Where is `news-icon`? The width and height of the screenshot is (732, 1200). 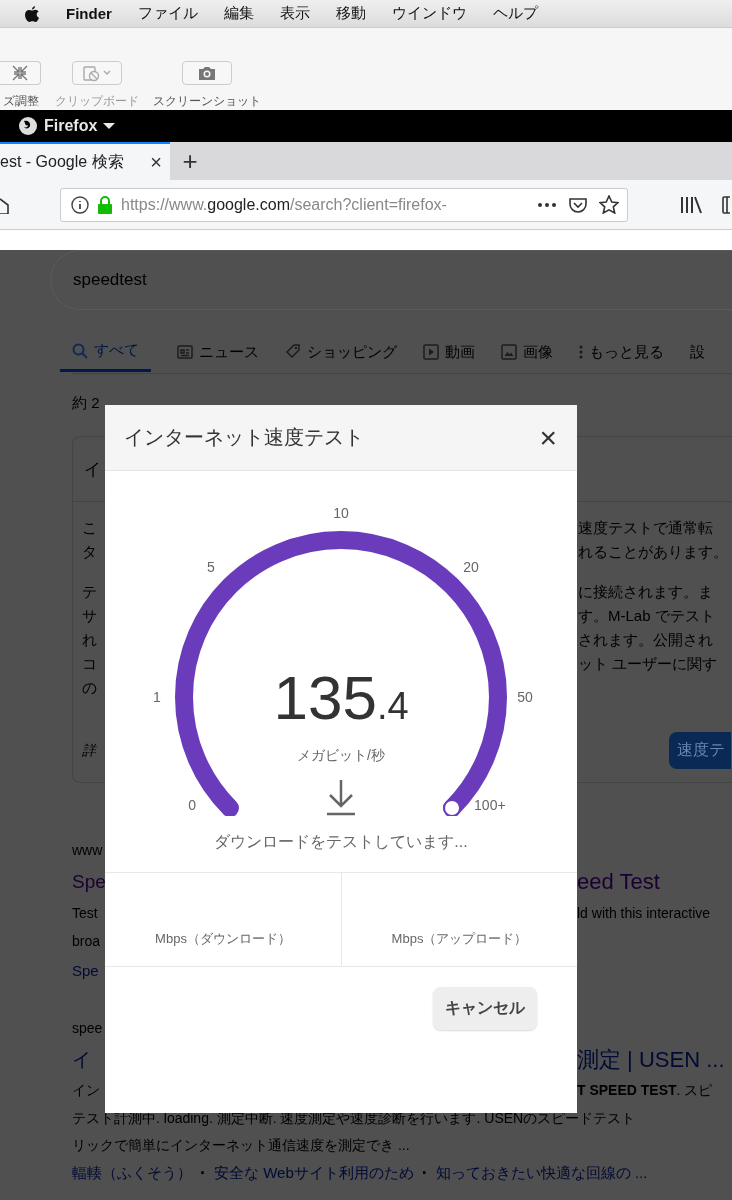
news-icon is located at coordinates (185, 352).